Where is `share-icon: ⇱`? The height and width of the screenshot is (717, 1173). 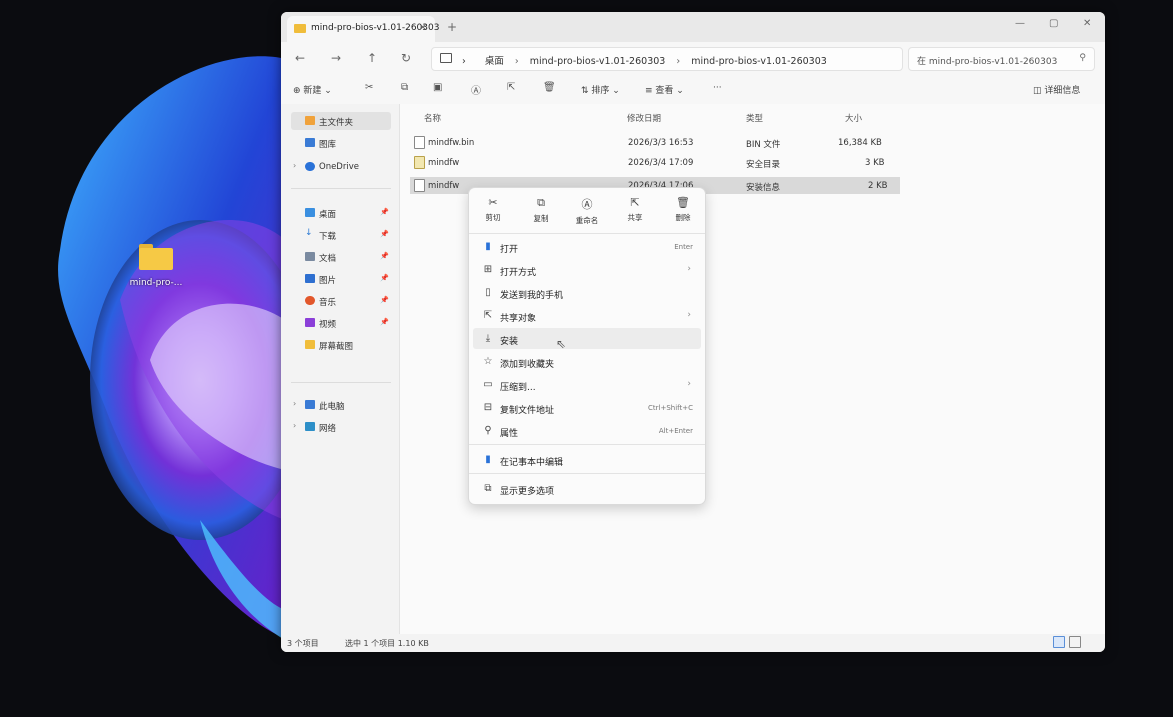 share-icon: ⇱ is located at coordinates (511, 87).